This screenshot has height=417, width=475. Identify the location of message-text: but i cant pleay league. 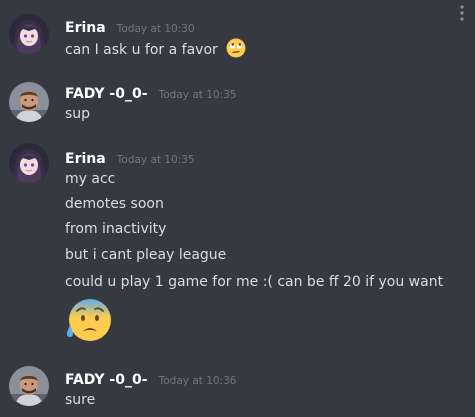
(146, 255).